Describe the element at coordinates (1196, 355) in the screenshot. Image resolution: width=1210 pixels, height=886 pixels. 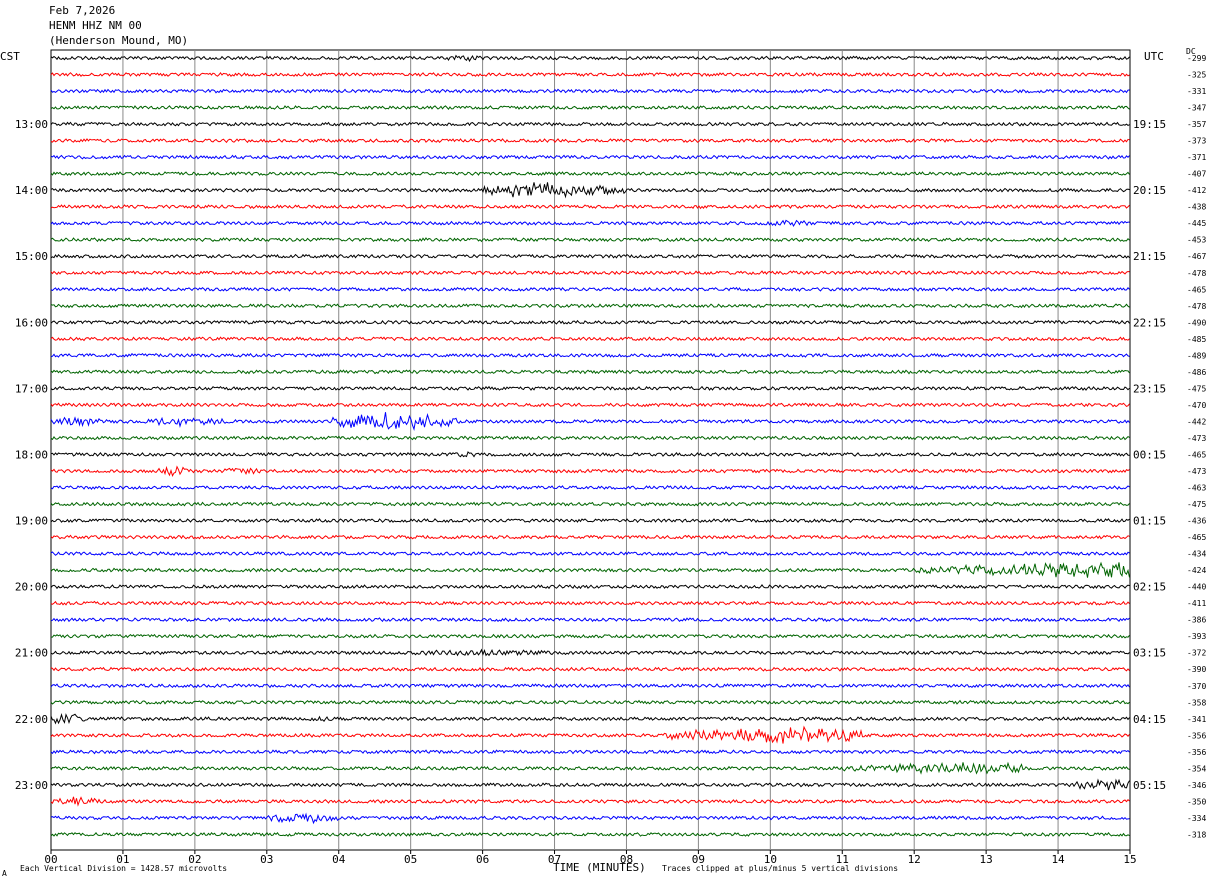
I see `dc-offset-label: -489` at that location.